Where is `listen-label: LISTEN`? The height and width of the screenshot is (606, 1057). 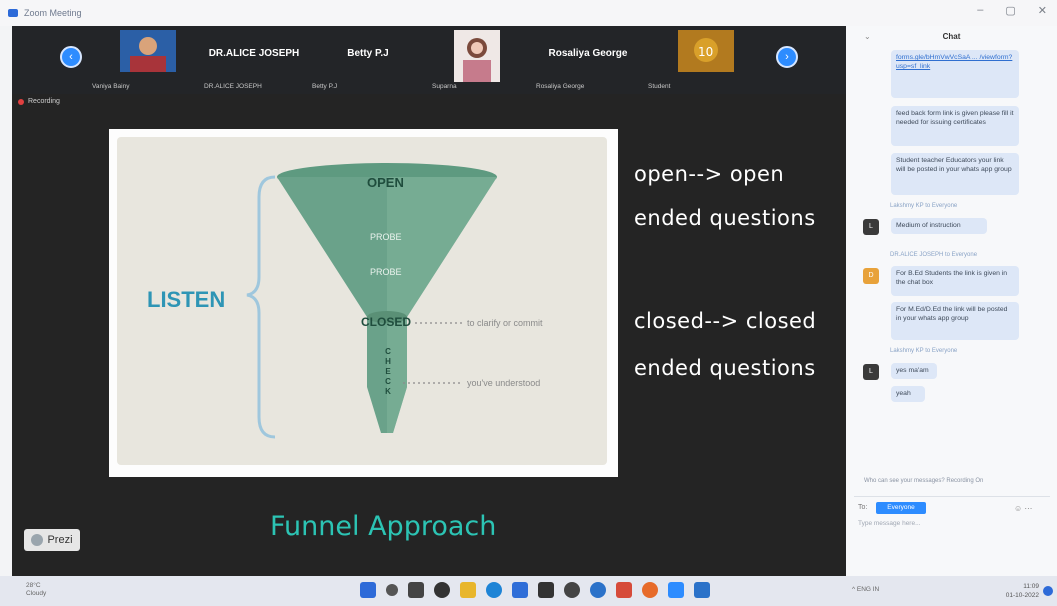
listen-label: LISTEN is located at coordinates (186, 299).